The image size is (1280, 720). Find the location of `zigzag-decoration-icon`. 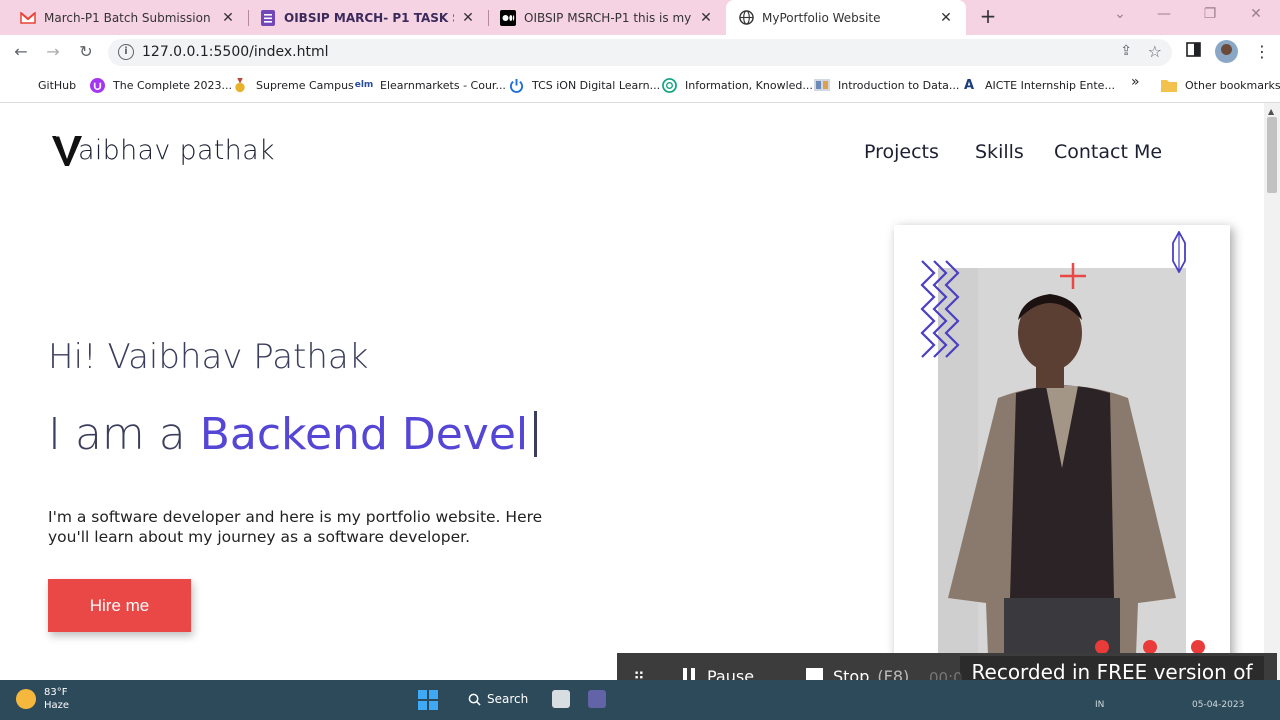

zigzag-decoration-icon is located at coordinates (940, 309).